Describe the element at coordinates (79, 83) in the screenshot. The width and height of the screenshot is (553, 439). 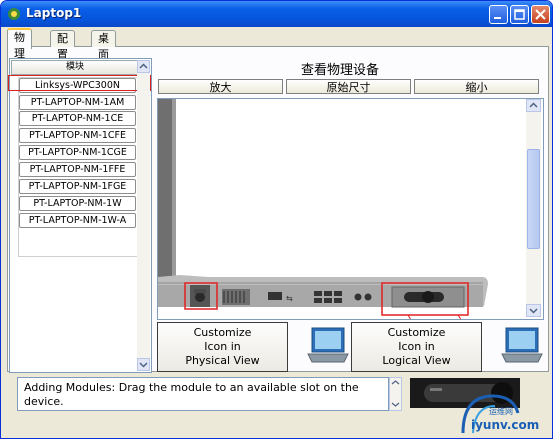
I see `highlight-annotation` at that location.